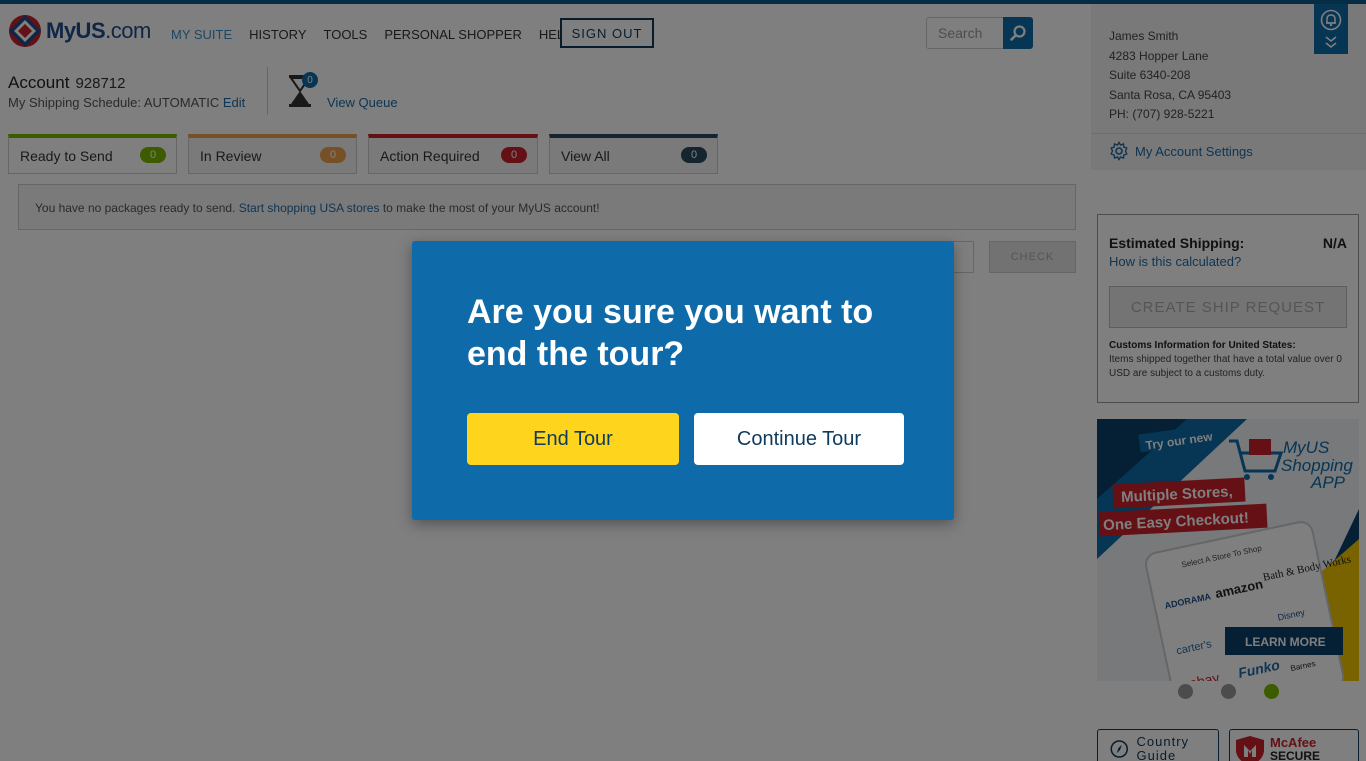 Image resolution: width=1366 pixels, height=761 pixels. What do you see at coordinates (799, 439) in the screenshot?
I see `continue-tour-button: Continue Tour` at bounding box center [799, 439].